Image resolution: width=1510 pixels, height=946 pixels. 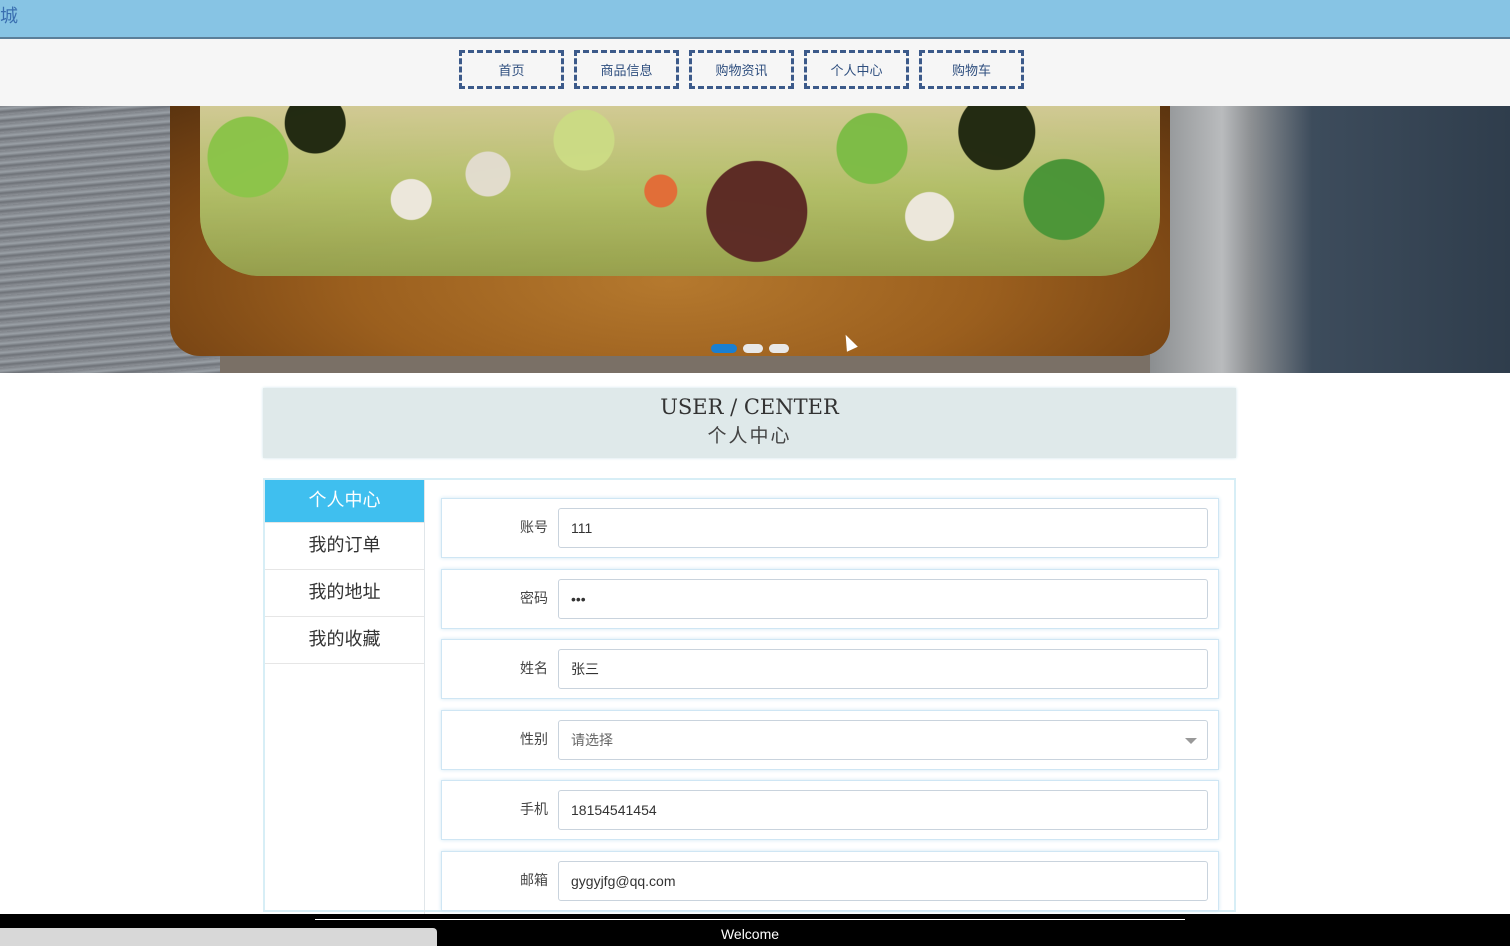 I want to click on form-row-name: 姓名 张三, so click(x=830, y=669).